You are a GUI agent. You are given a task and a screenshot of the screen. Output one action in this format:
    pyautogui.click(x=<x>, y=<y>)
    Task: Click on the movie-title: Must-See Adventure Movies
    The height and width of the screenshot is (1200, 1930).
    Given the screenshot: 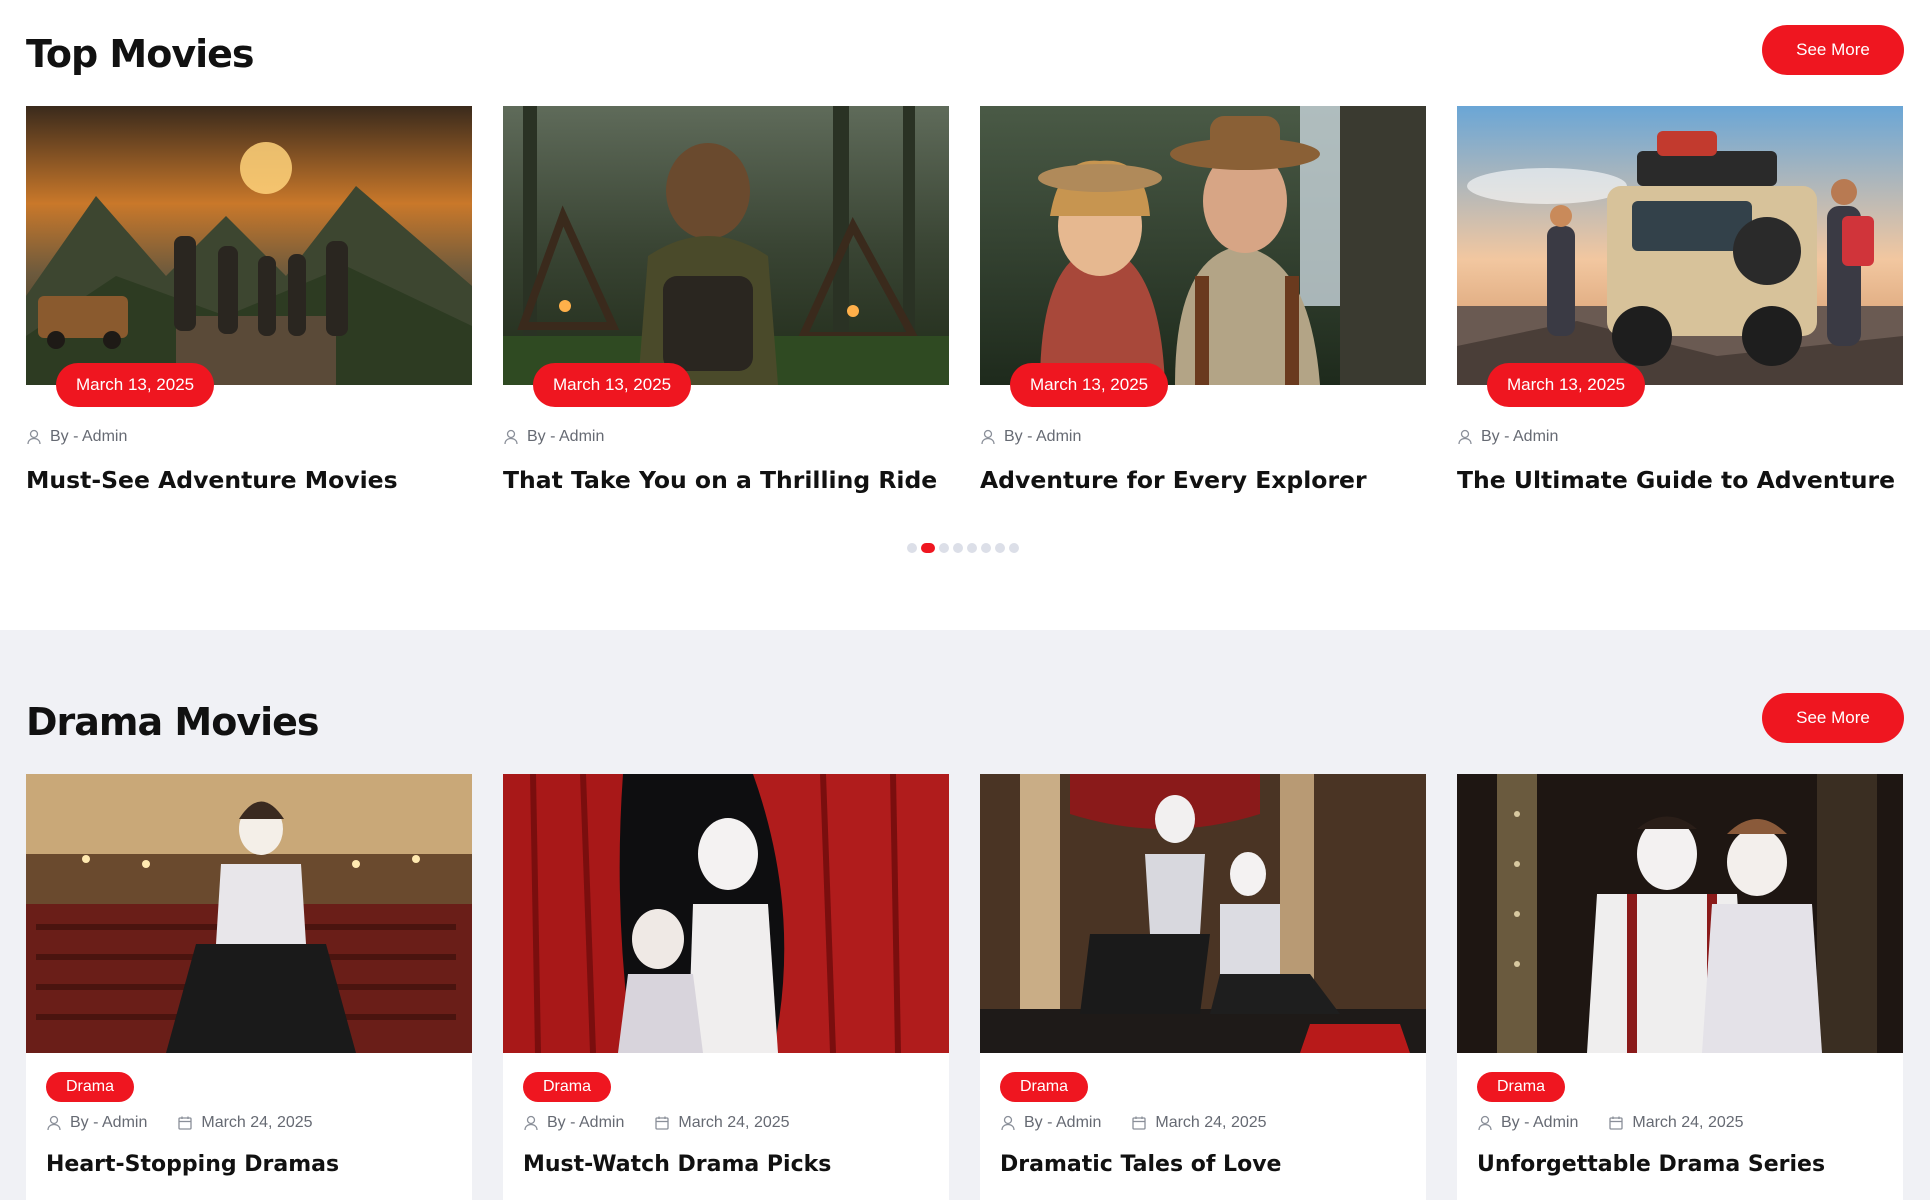 What is the action you would take?
    pyautogui.click(x=212, y=480)
    